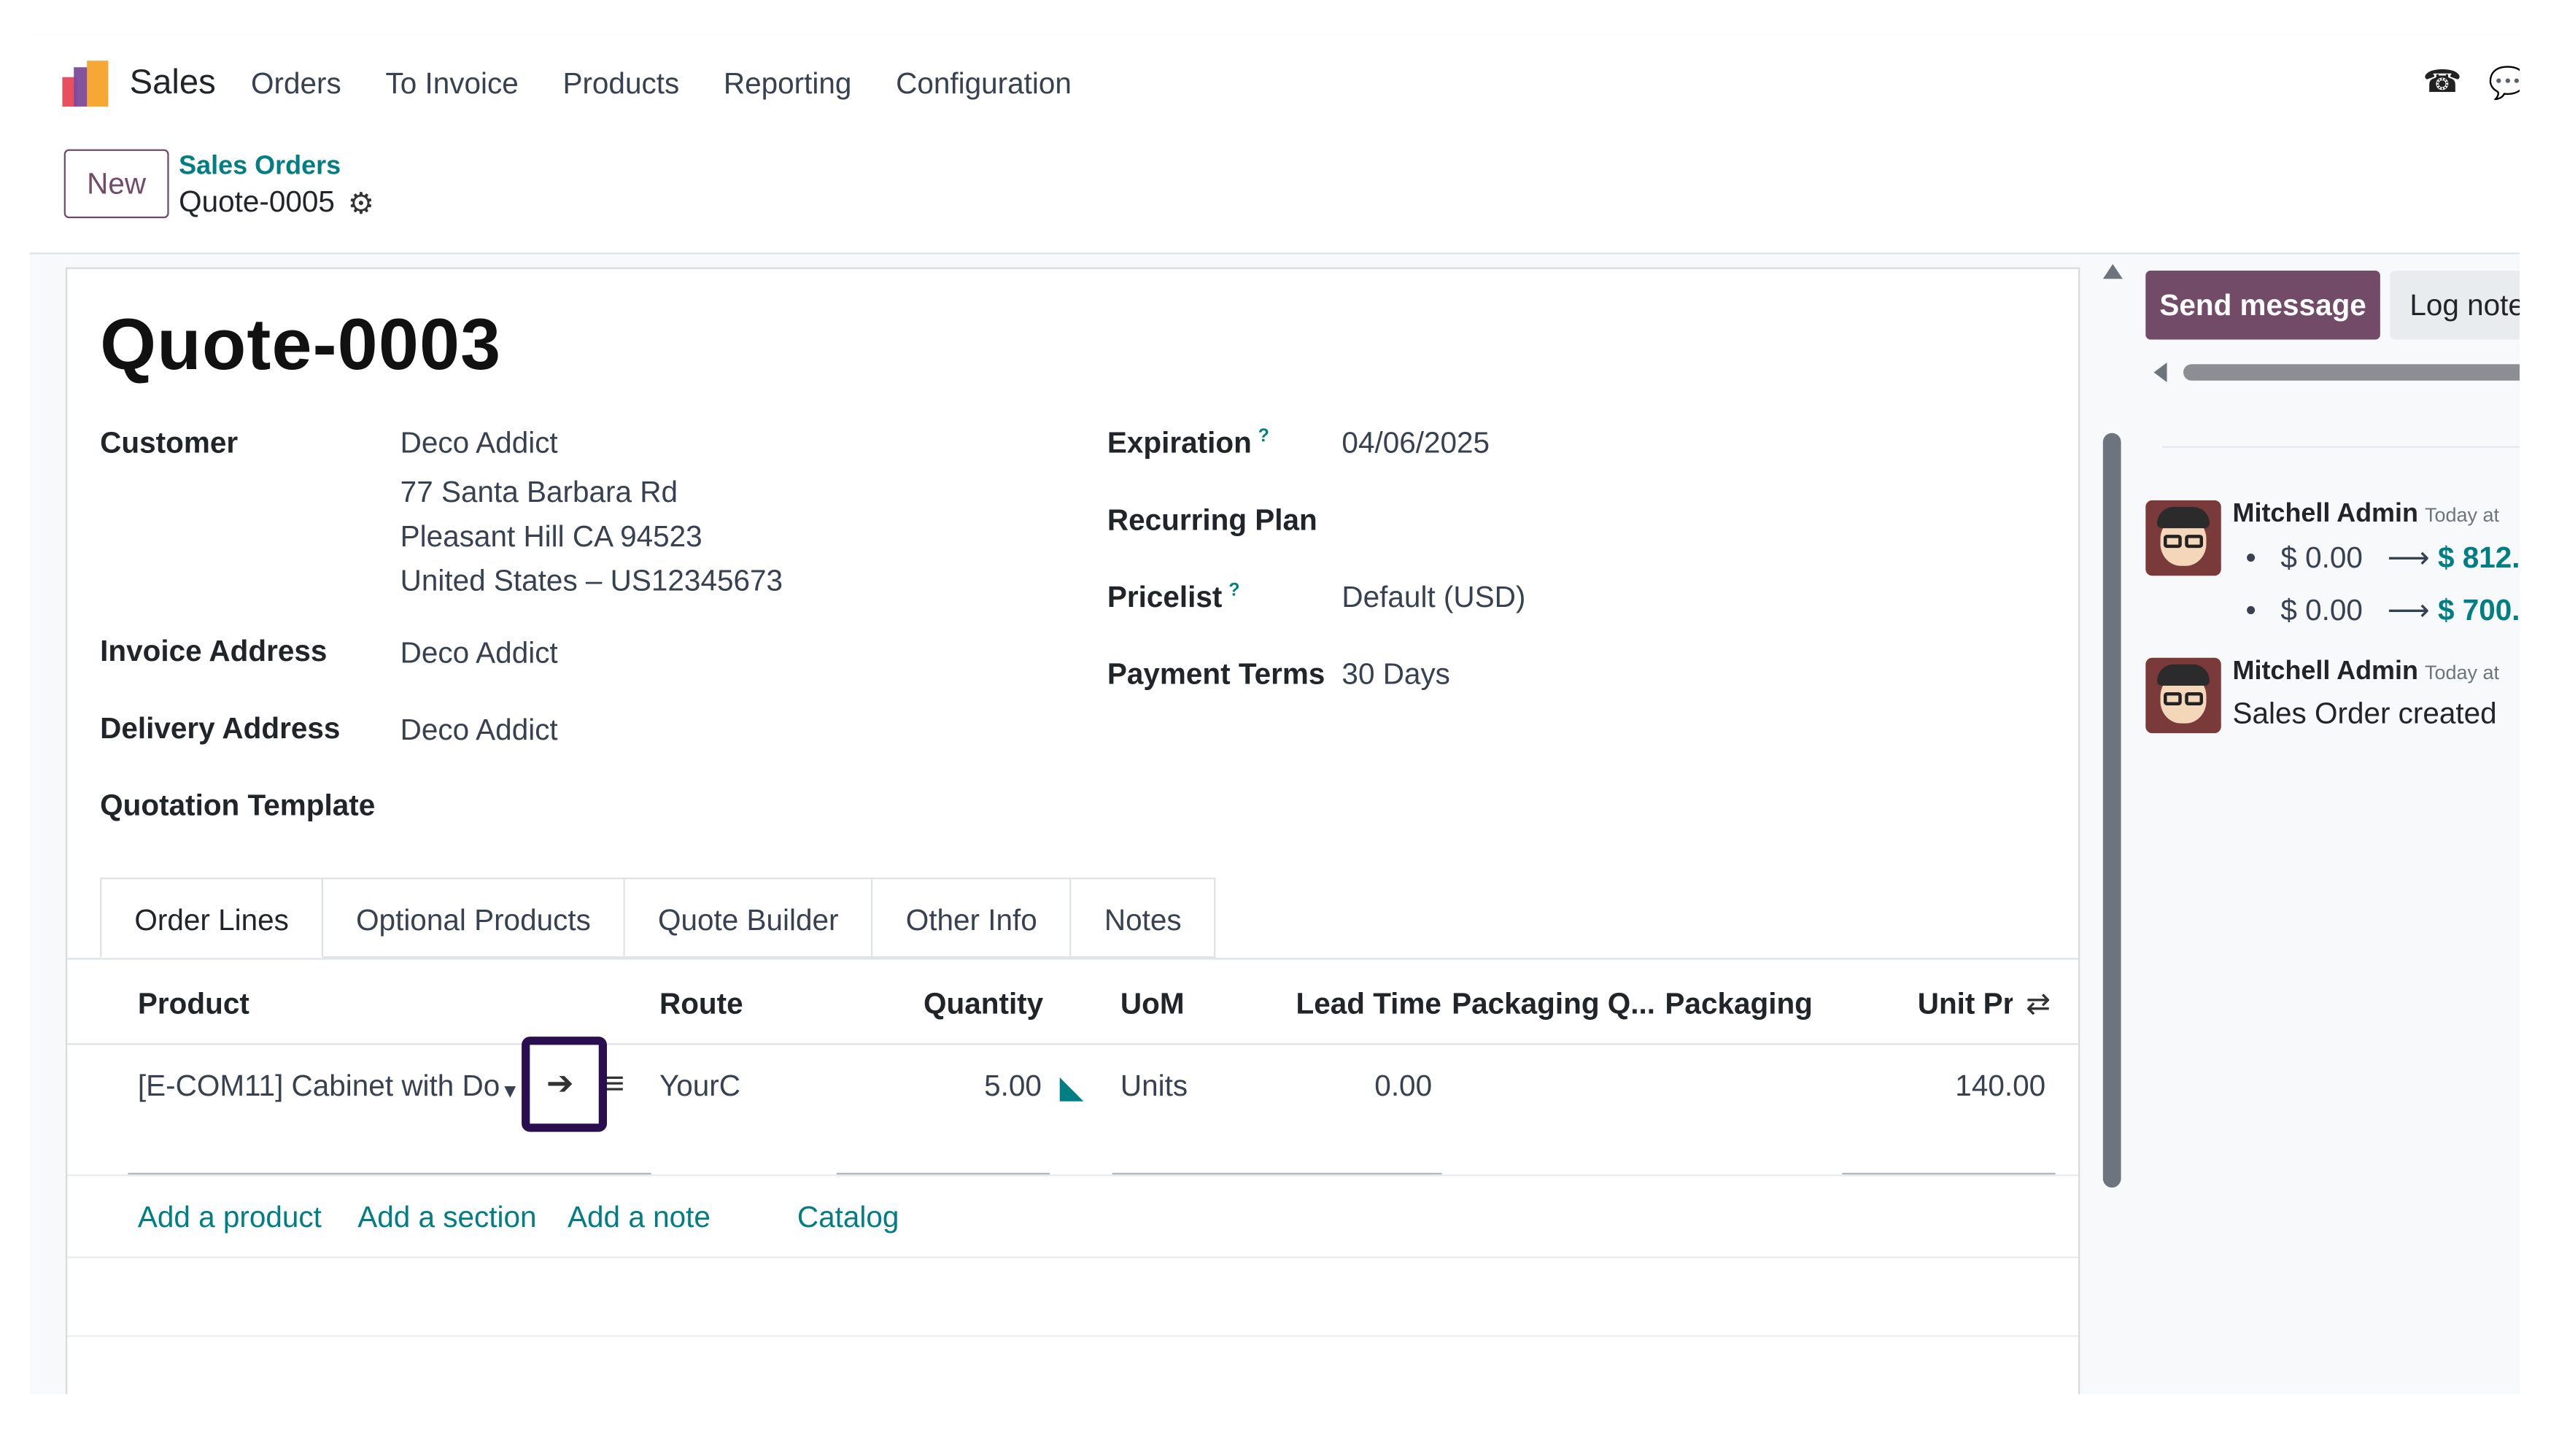 This screenshot has height=1456, width=2559. I want to click on payment-terms-field: 30 Days, so click(1396, 675).